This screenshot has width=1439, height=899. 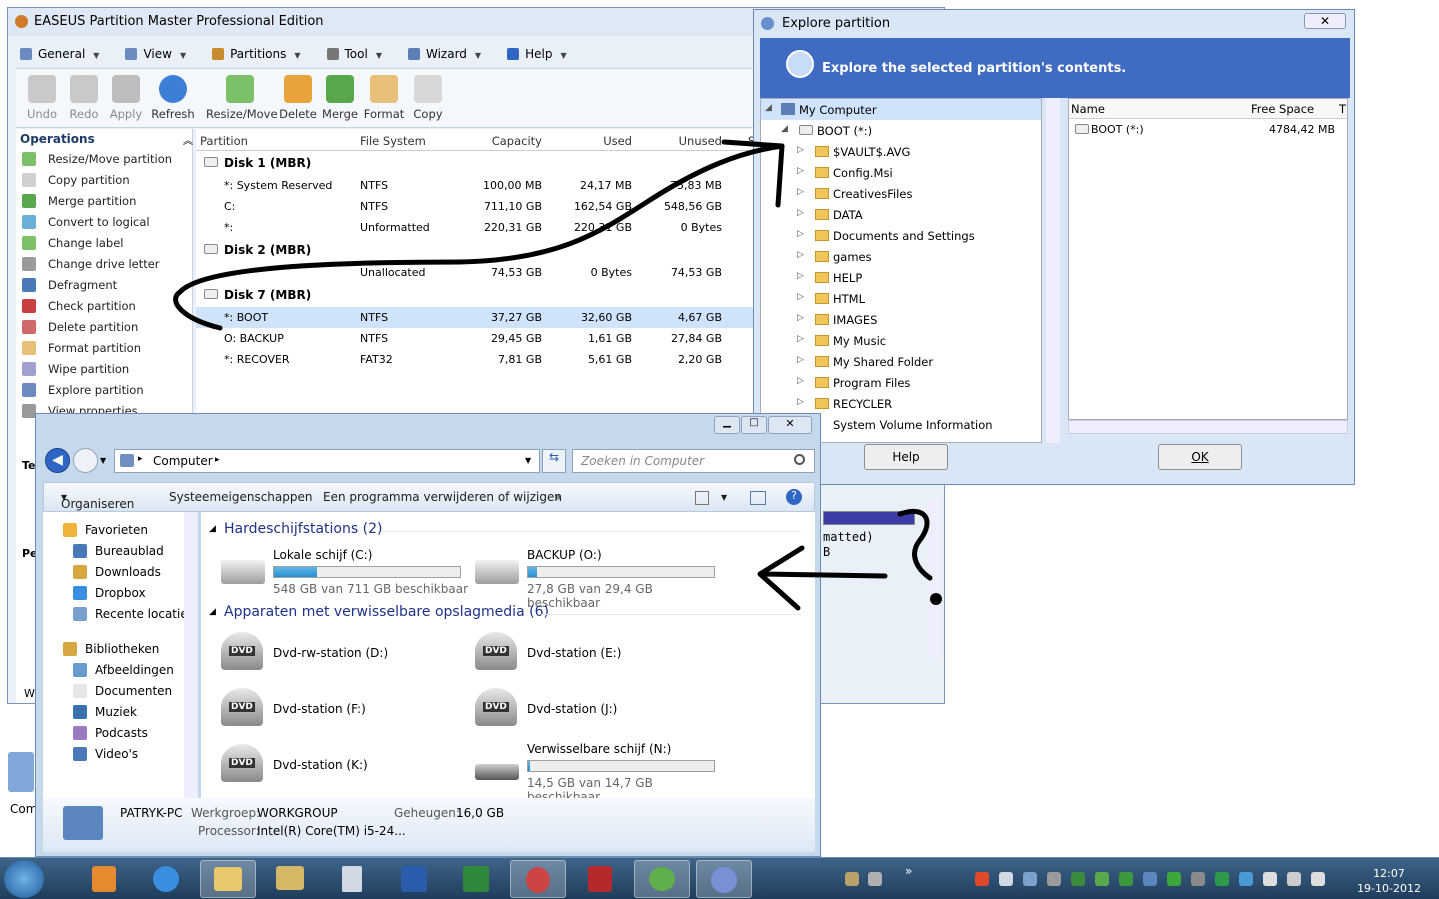 I want to click on disk-map-bar, so click(x=869, y=518).